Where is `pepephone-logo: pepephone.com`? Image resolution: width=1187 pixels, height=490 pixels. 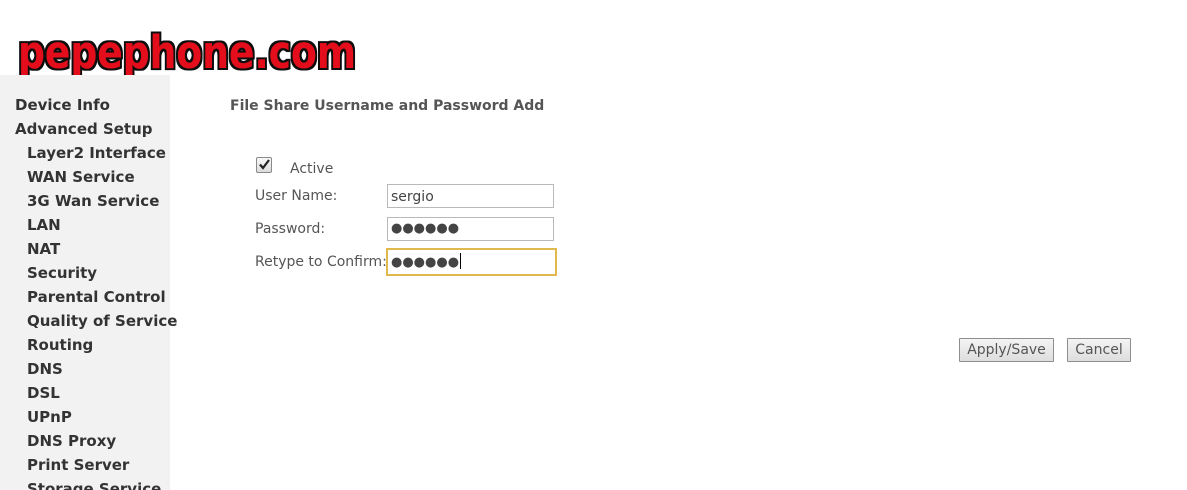
pepephone-logo: pepephone.com is located at coordinates (188, 52).